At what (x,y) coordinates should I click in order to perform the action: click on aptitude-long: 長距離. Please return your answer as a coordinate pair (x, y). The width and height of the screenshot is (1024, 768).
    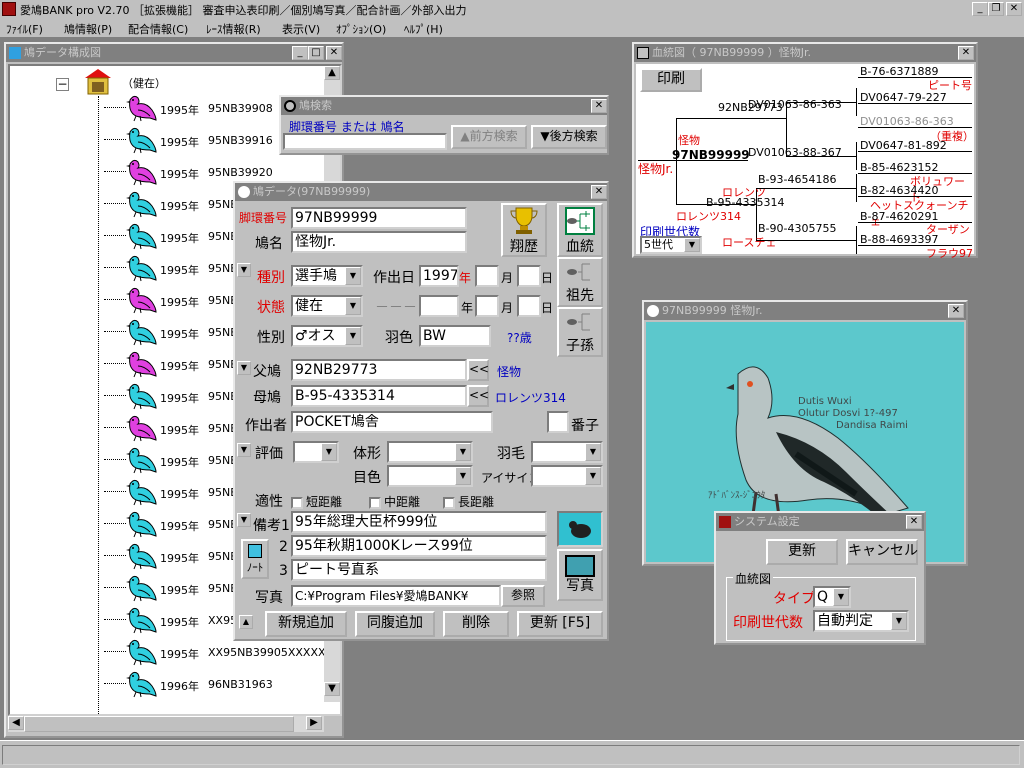
    Looking at the image, I should click on (468, 501).